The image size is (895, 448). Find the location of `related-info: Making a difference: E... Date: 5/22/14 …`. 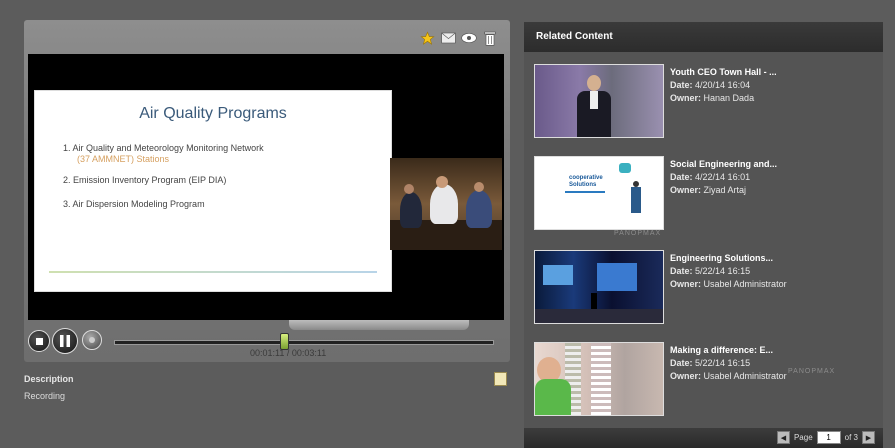

related-info: Making a difference: E... Date: 5/22/14 … is located at coordinates (728, 363).